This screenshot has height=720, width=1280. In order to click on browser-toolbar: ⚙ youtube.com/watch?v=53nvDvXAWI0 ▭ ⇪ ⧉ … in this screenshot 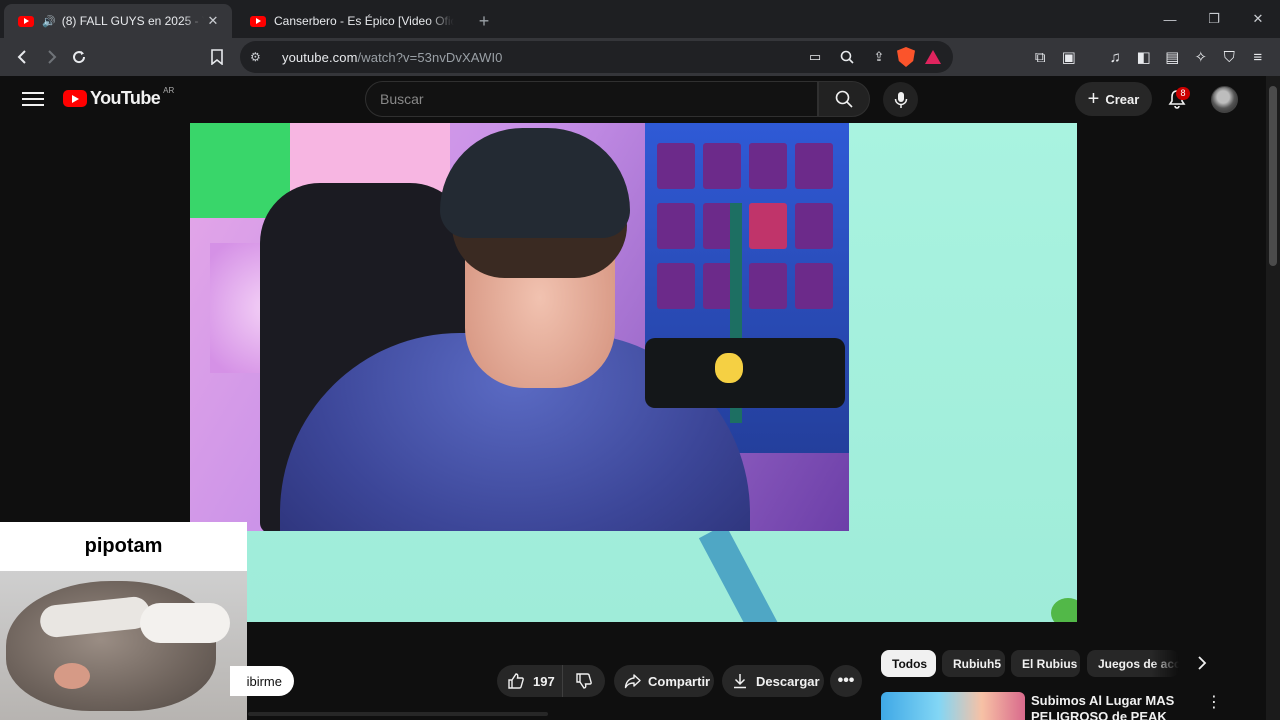, I will do `click(640, 57)`.